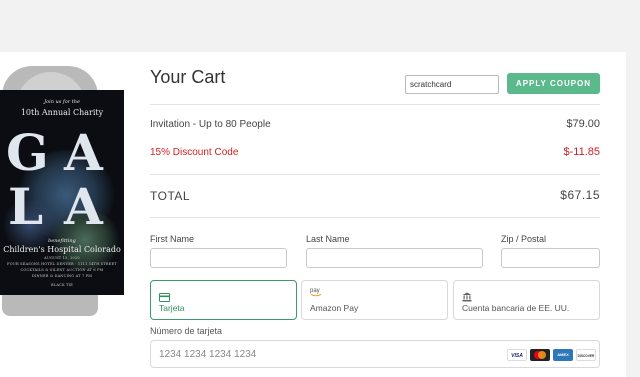  Describe the element at coordinates (218, 258) in the screenshot. I see `first-name-field` at that location.